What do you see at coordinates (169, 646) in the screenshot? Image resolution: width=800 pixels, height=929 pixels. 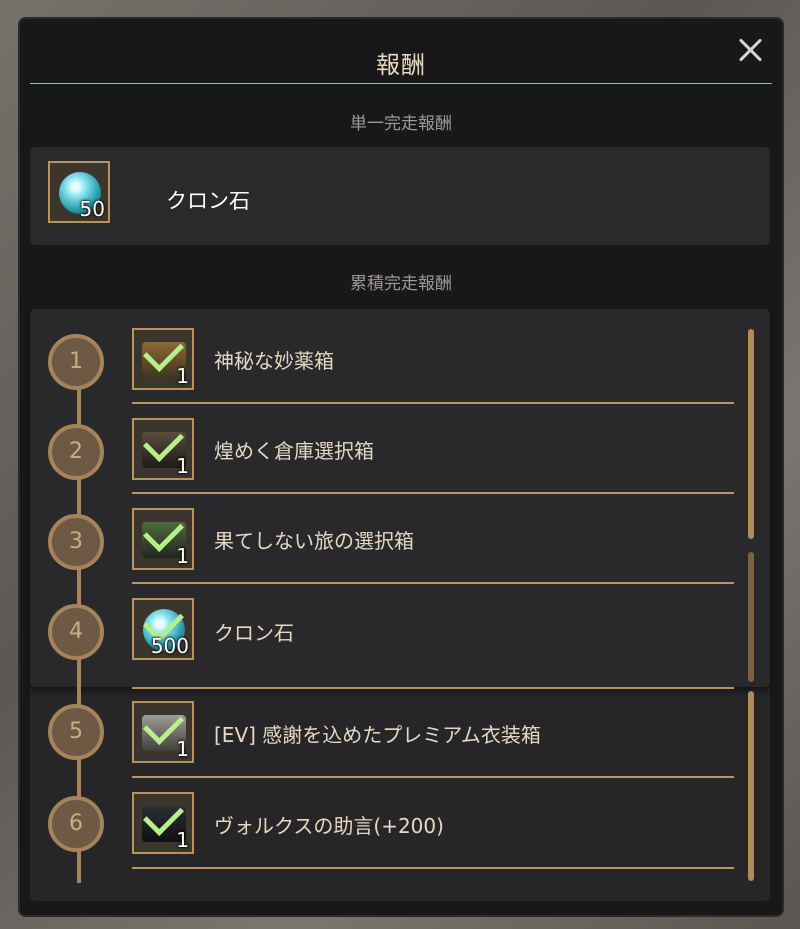 I see `item-qty: 500` at bounding box center [169, 646].